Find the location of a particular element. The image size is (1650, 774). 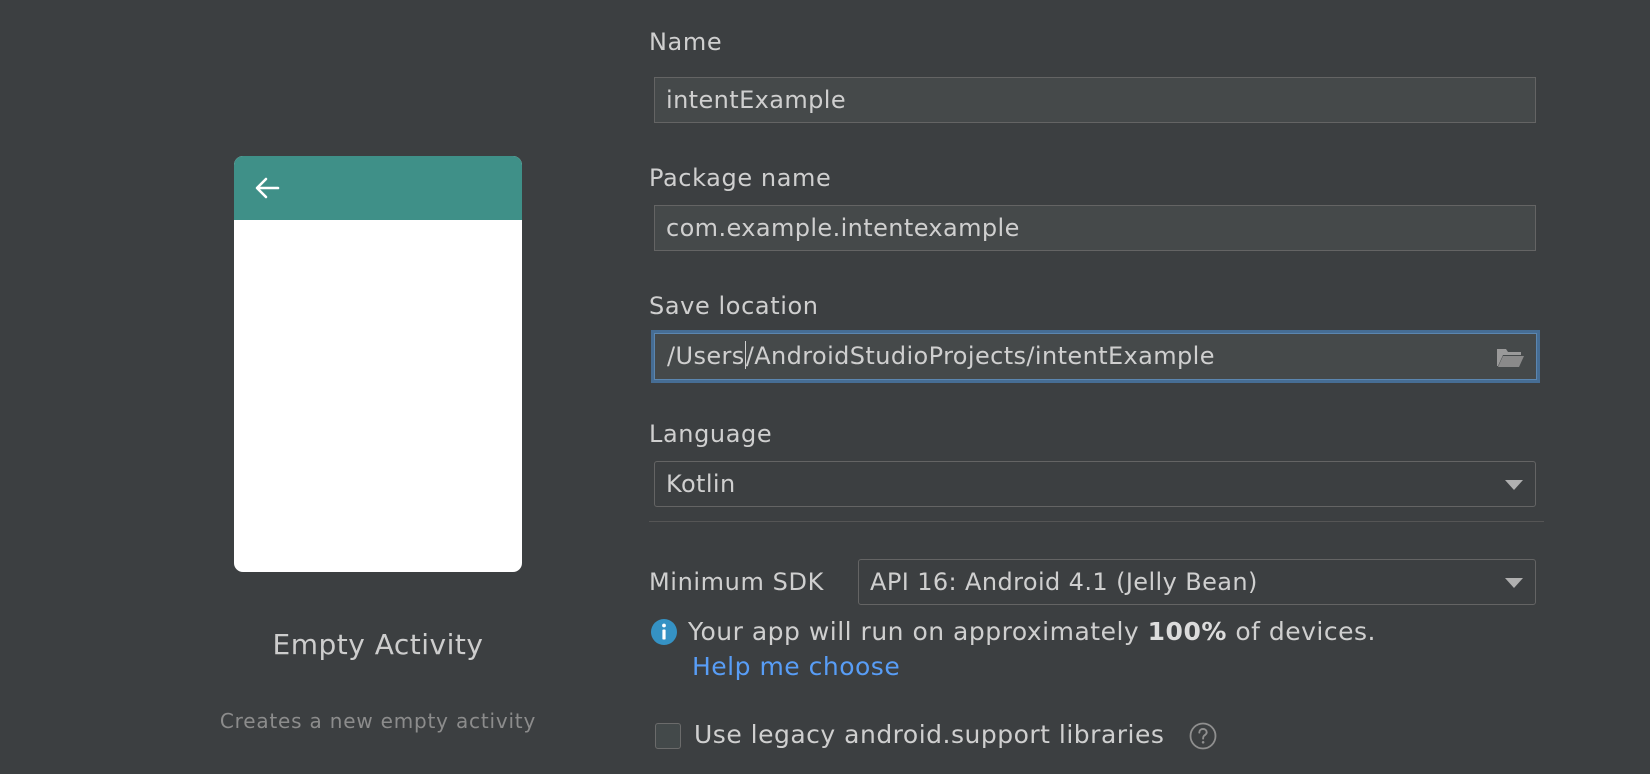

coverage-percentage: 100% is located at coordinates (1187, 631).